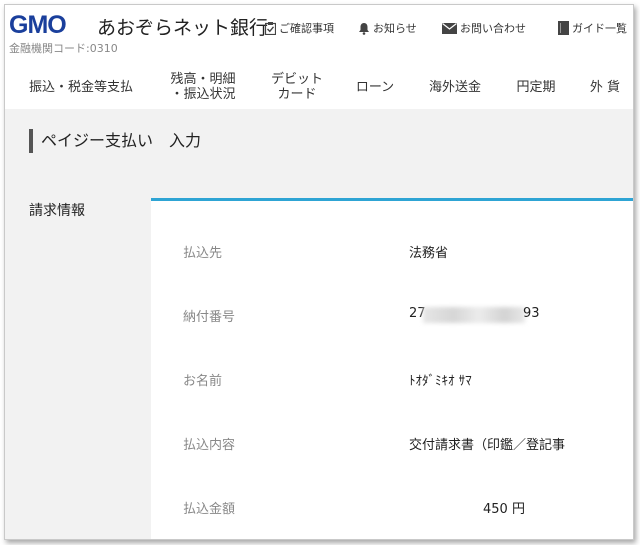 The width and height of the screenshot is (640, 545). I want to click on util-confirm-label: ご確認事項, so click(306, 28).